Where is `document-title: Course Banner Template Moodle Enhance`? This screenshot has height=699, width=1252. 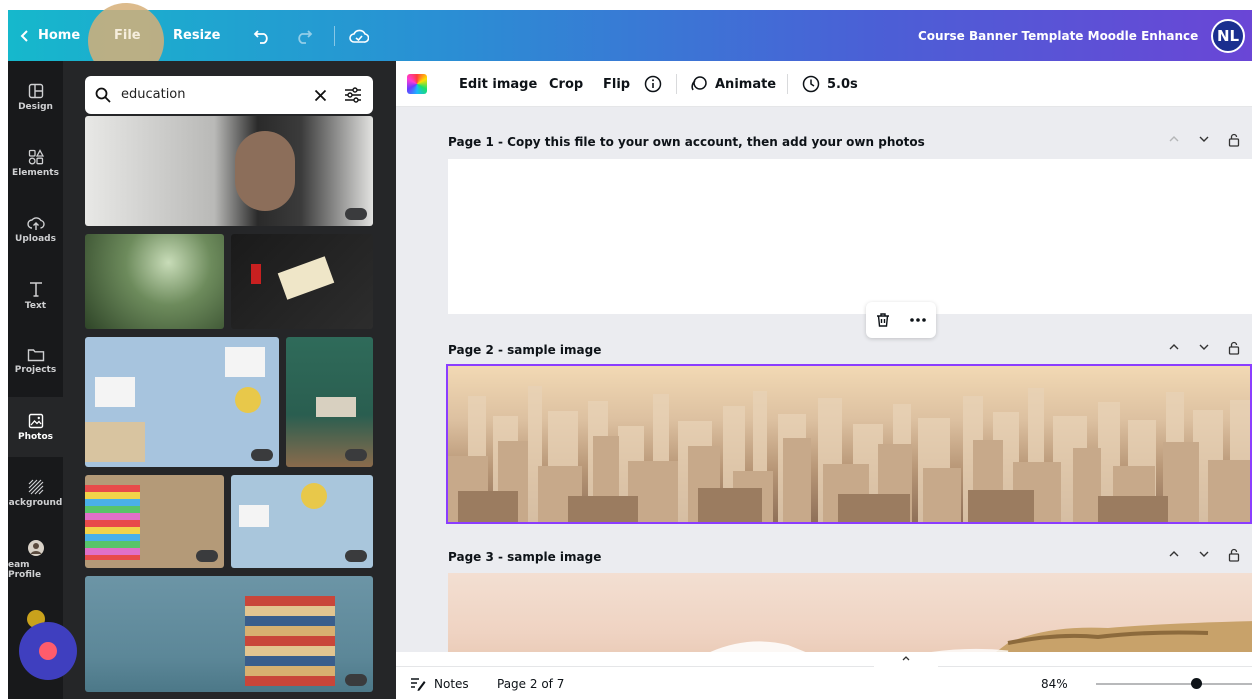
document-title: Course Banner Template Moodle Enhance is located at coordinates (1058, 35).